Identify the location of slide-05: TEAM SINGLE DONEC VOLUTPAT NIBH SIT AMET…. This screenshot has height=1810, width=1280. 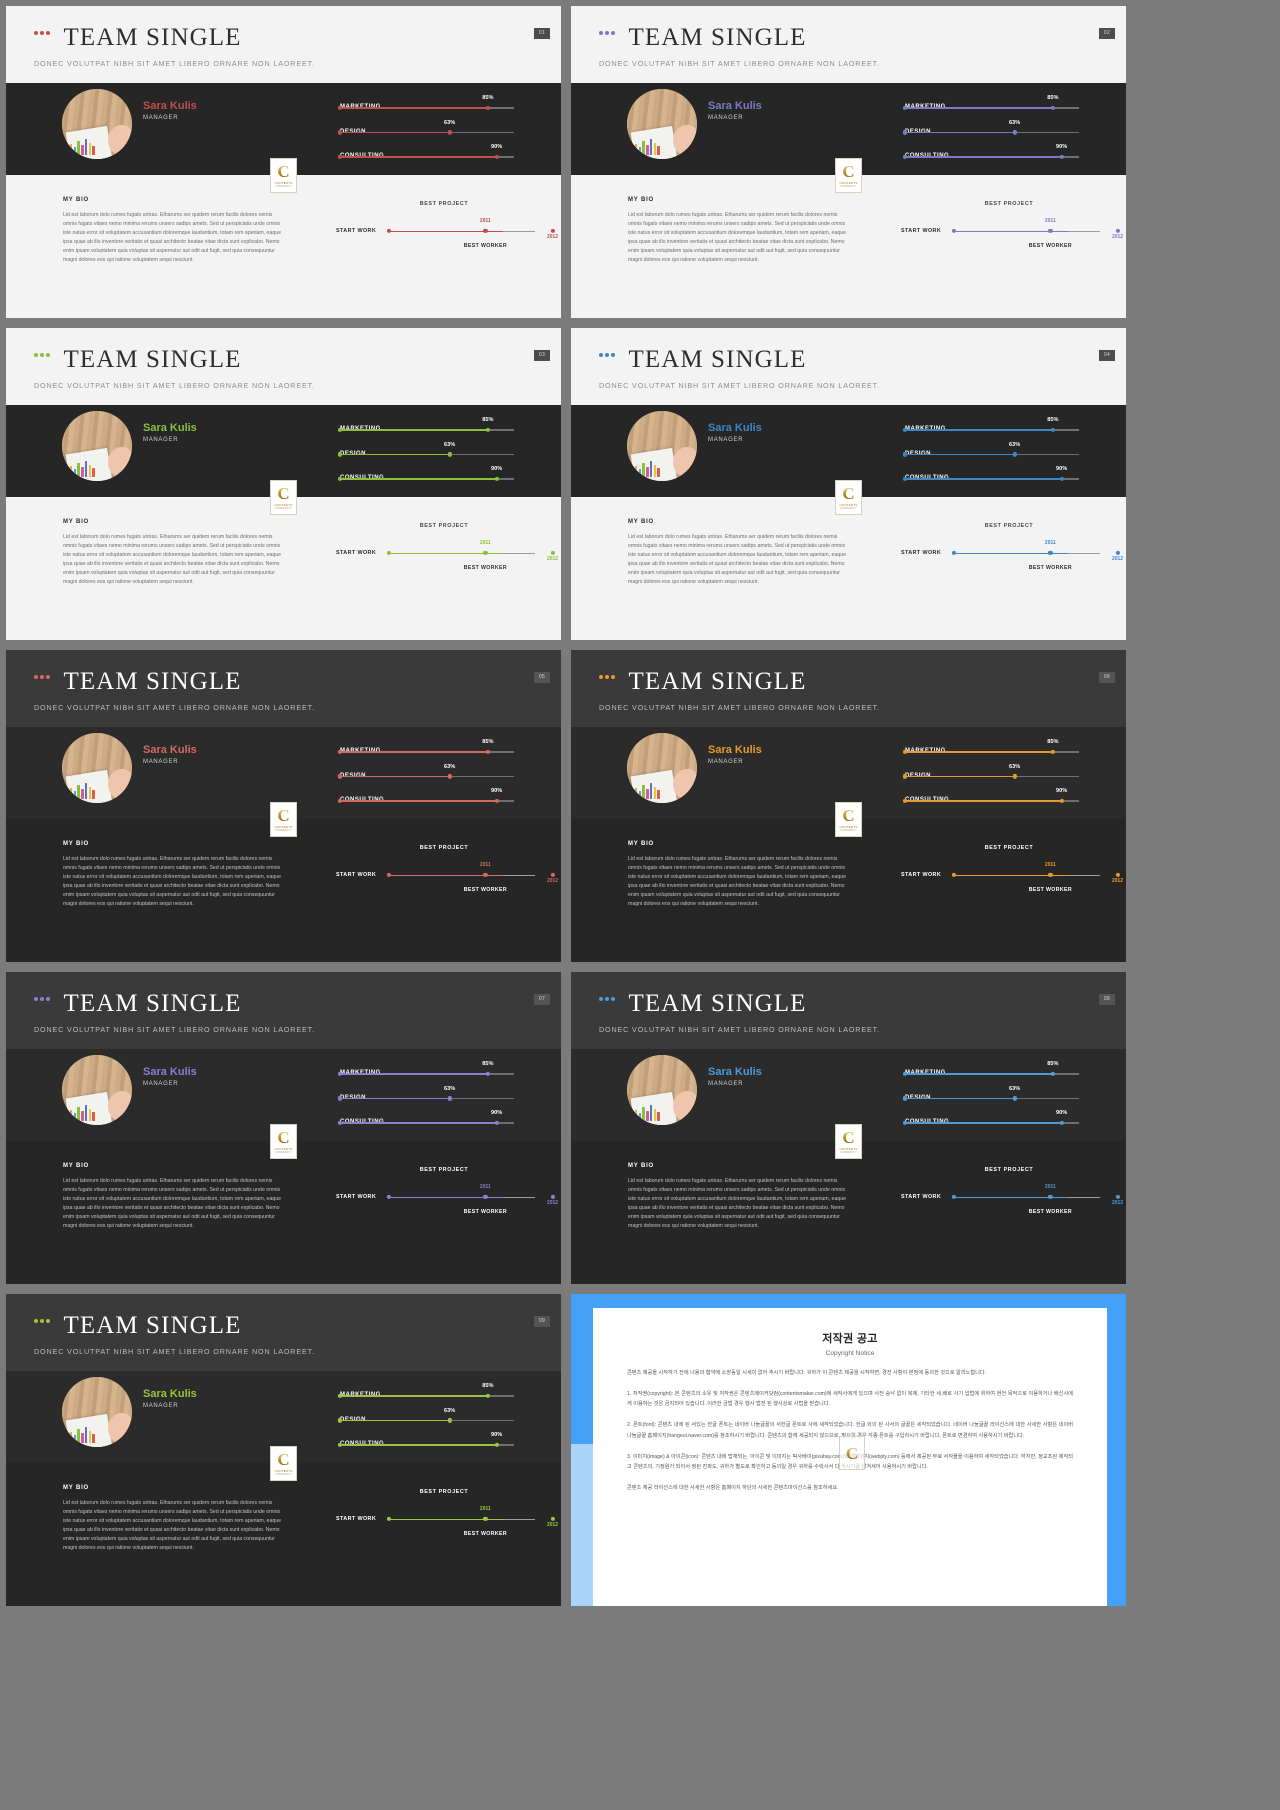
(283, 806).